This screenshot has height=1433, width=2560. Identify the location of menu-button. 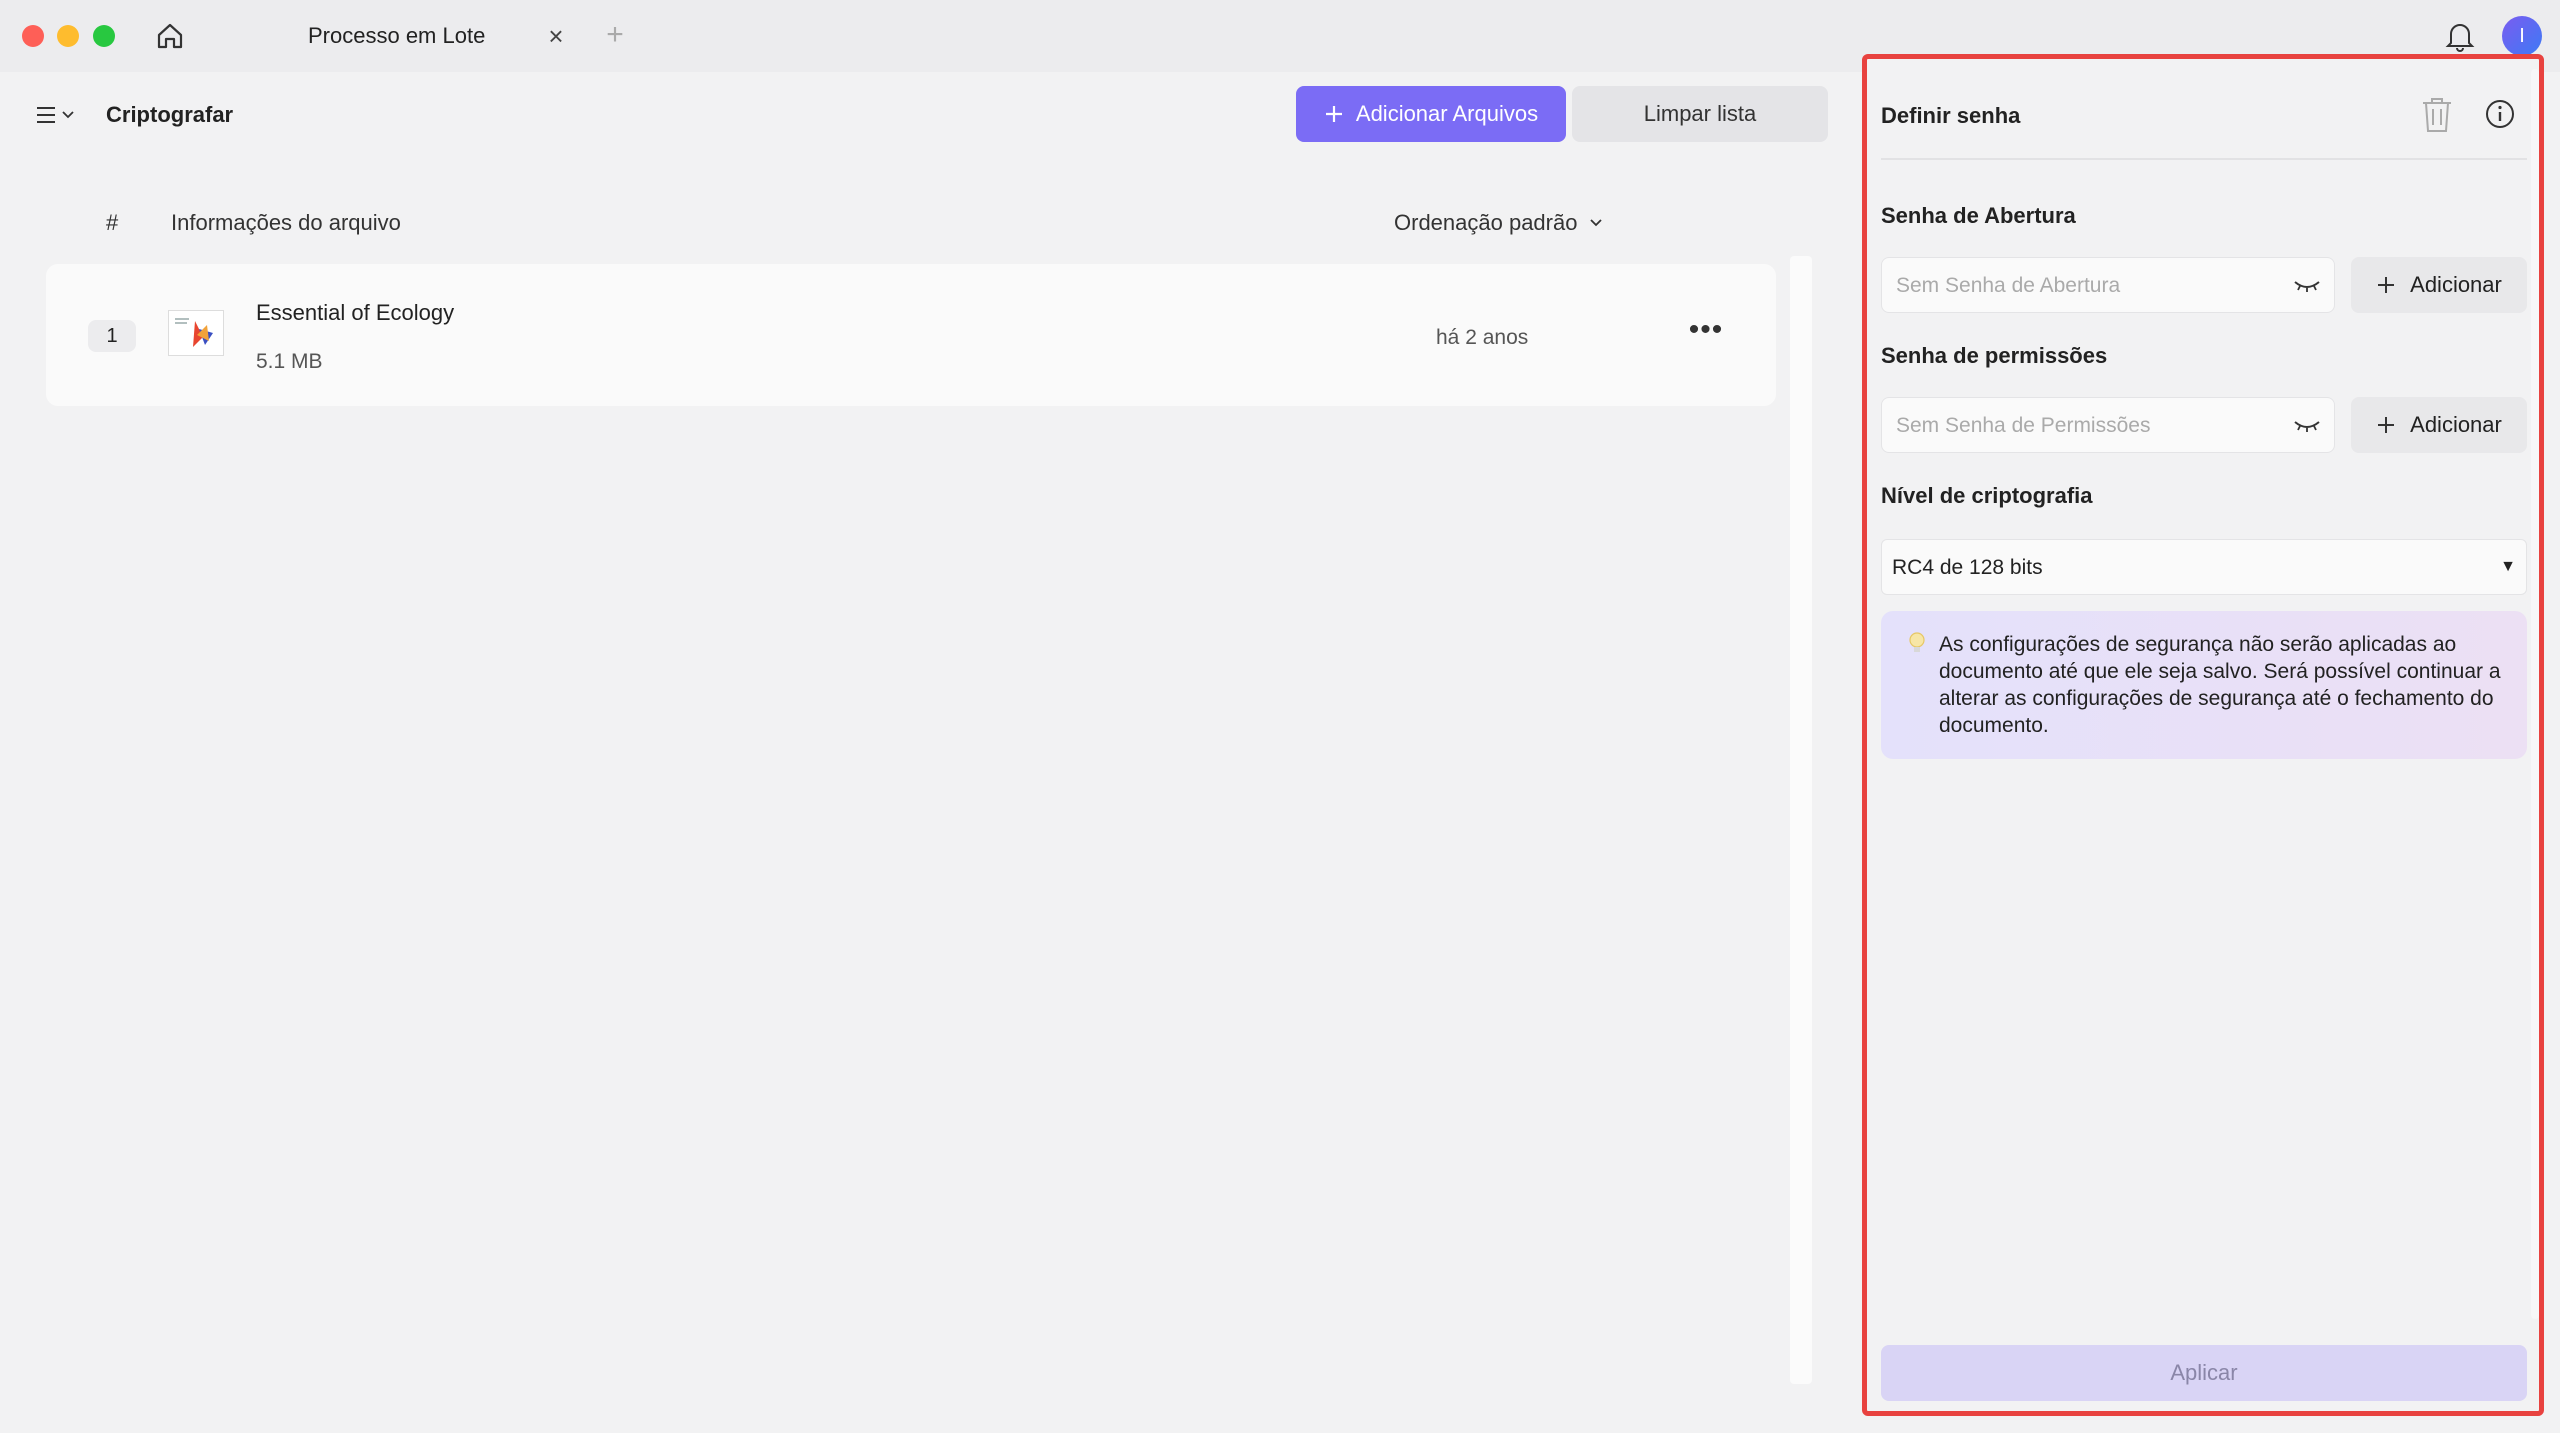
(64, 115).